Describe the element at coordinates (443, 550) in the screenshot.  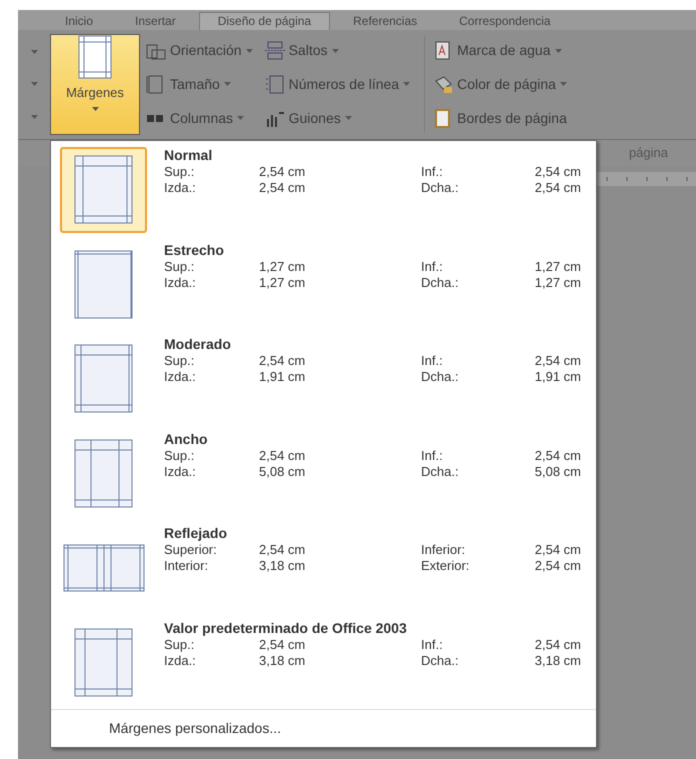
I see `margin-label: Inferior:` at that location.